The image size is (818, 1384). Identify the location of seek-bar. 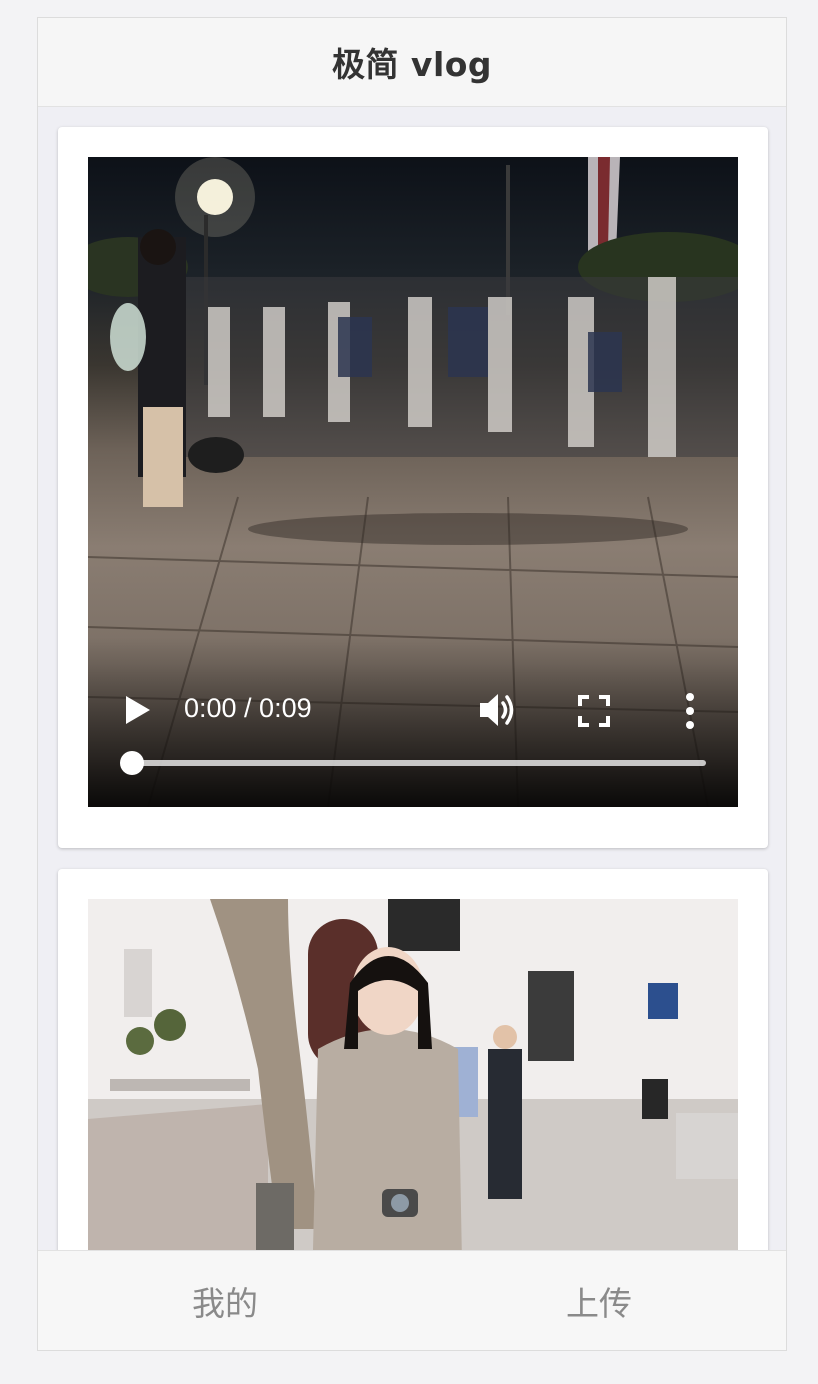
(413, 763).